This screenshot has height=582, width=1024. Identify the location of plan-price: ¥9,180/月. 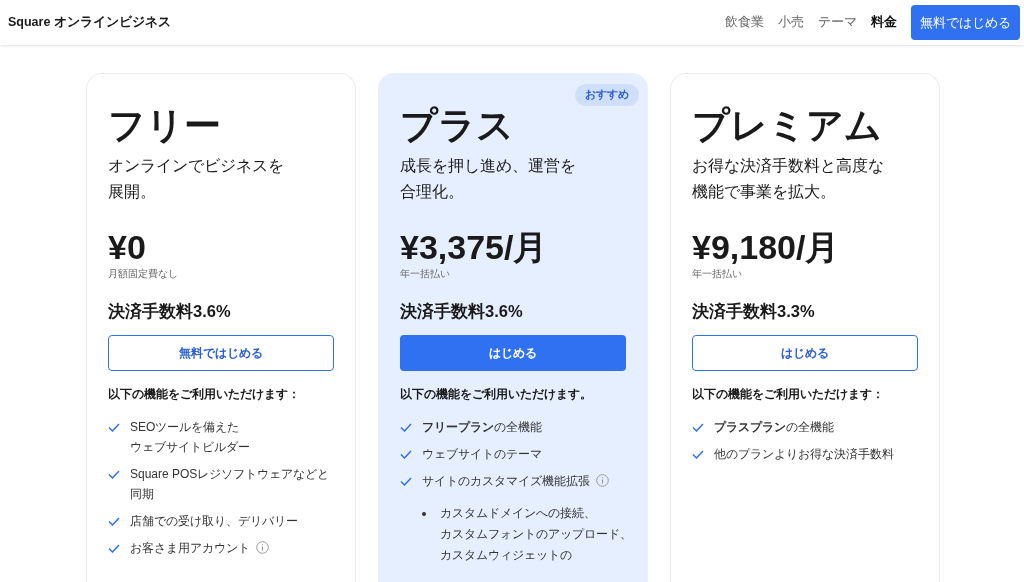
(766, 247).